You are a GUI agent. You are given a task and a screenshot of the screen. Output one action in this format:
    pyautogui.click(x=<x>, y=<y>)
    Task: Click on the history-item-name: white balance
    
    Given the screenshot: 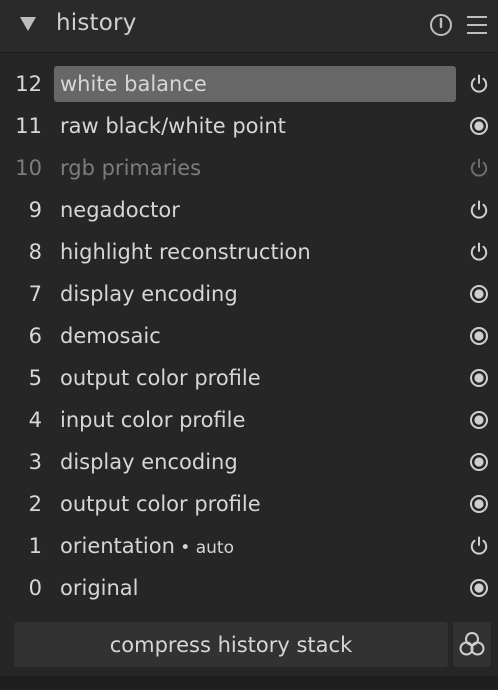 What is the action you would take?
    pyautogui.click(x=133, y=84)
    